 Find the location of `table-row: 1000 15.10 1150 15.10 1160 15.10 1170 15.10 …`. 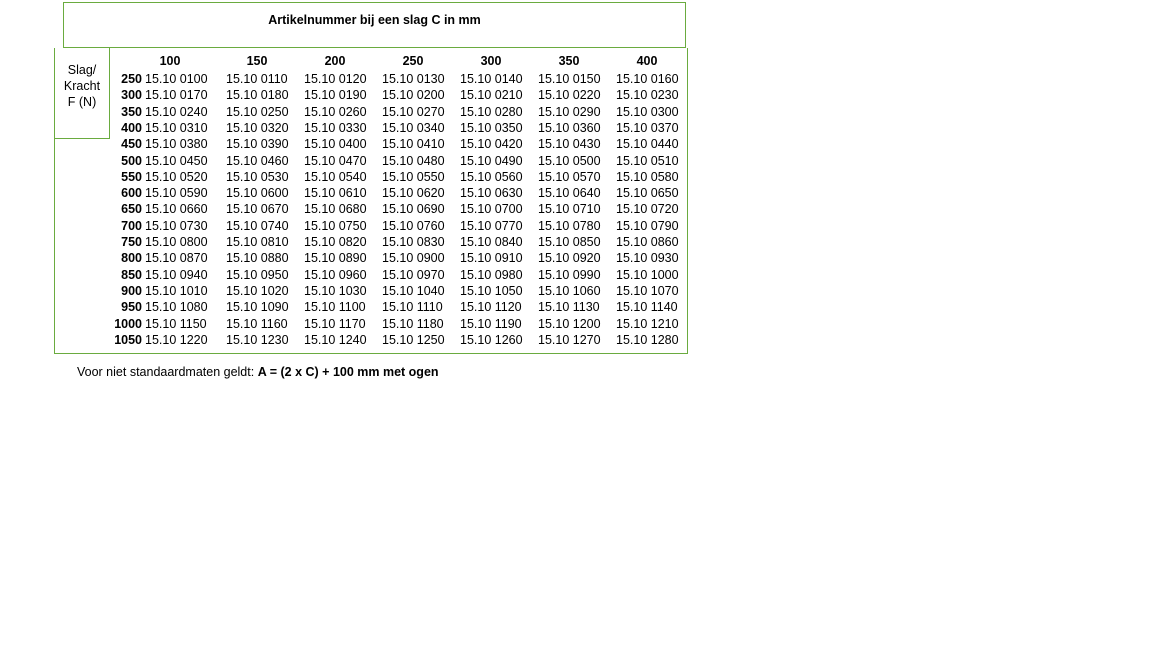

table-row: 1000 15.10 1150 15.10 1160 15.10 1170 15.10 … is located at coordinates (397, 324).